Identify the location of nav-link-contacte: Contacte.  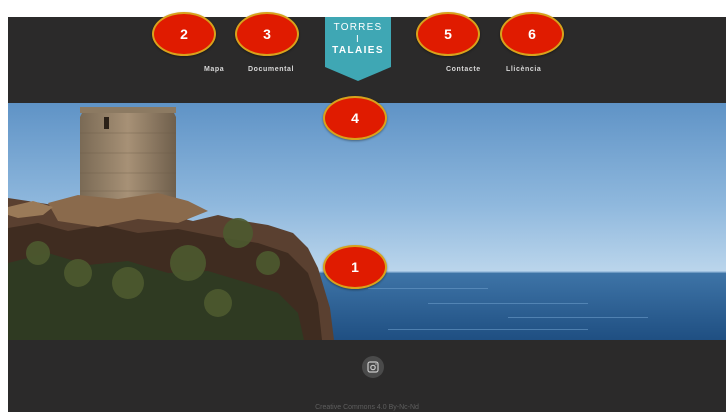
(463, 69).